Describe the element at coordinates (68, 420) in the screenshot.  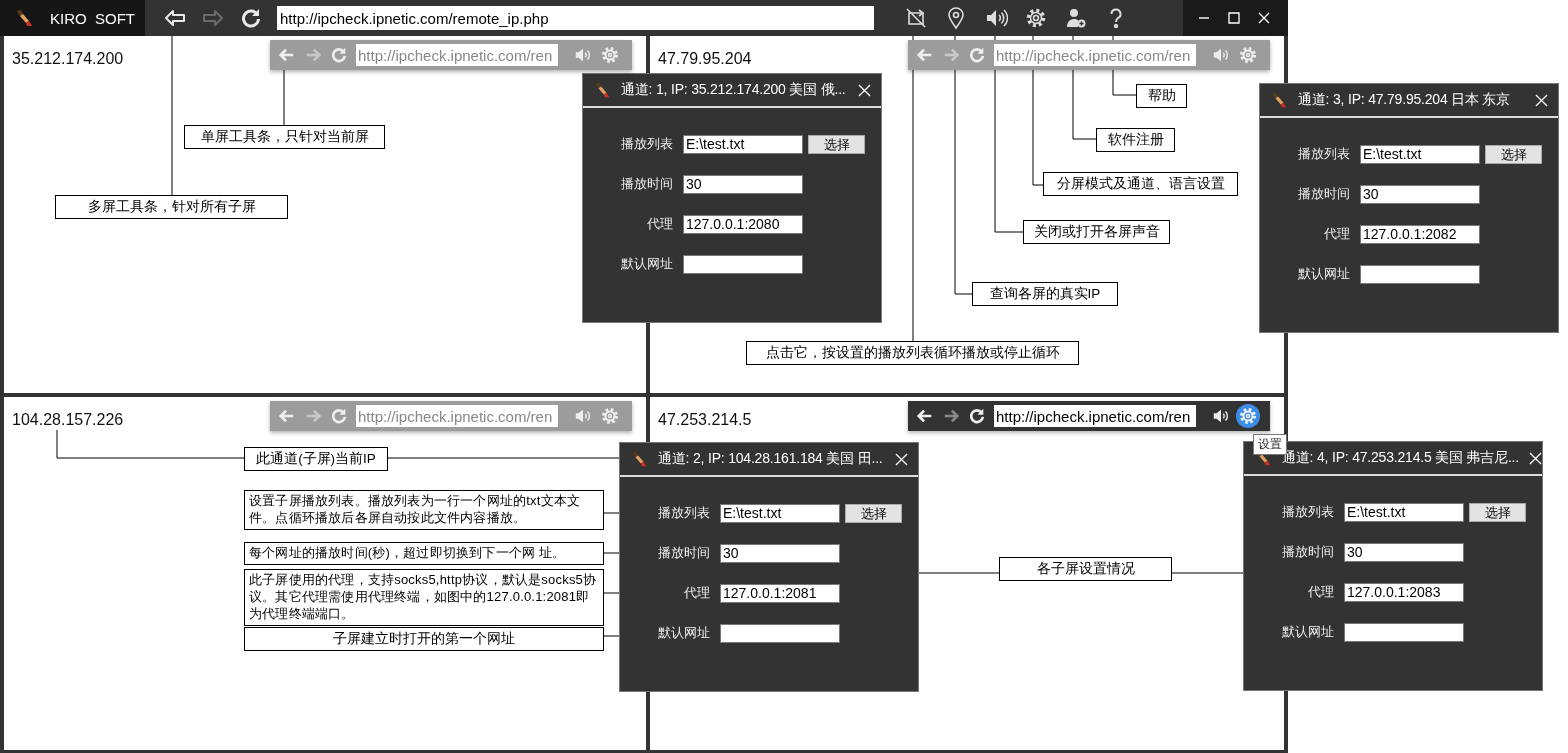
I see `ip-address: 104.28.157.226` at that location.